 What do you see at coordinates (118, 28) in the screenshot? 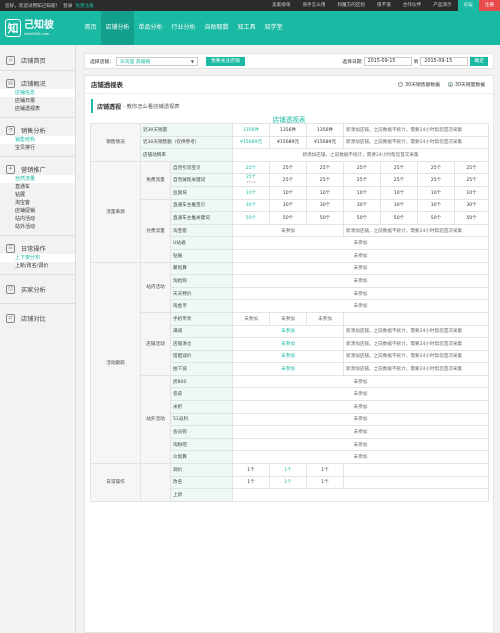
I see `nav-store-analysis: 店铺分析` at bounding box center [118, 28].